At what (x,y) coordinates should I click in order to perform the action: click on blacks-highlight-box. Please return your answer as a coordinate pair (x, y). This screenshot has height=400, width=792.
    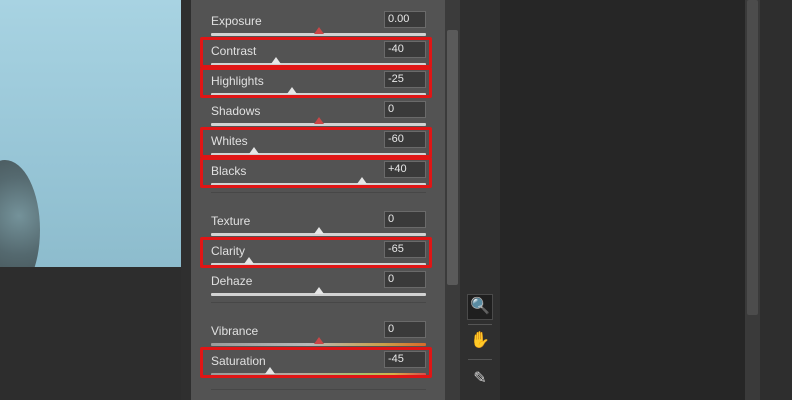
    Looking at the image, I should click on (316, 172).